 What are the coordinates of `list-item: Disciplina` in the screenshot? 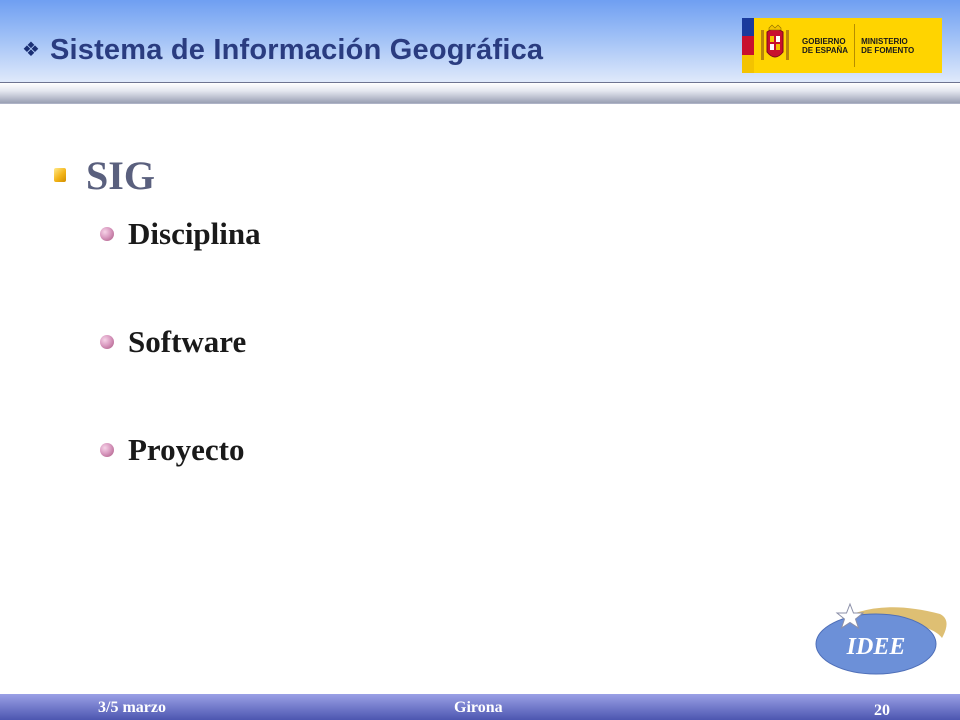 It's located at (180, 234).